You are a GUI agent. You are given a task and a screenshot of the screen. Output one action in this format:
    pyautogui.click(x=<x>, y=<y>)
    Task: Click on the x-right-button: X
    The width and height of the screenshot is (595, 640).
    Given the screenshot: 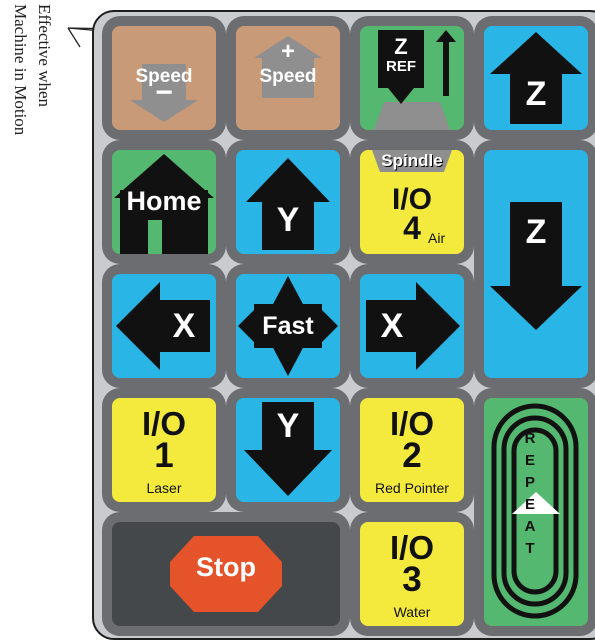 What is the action you would take?
    pyautogui.click(x=412, y=326)
    